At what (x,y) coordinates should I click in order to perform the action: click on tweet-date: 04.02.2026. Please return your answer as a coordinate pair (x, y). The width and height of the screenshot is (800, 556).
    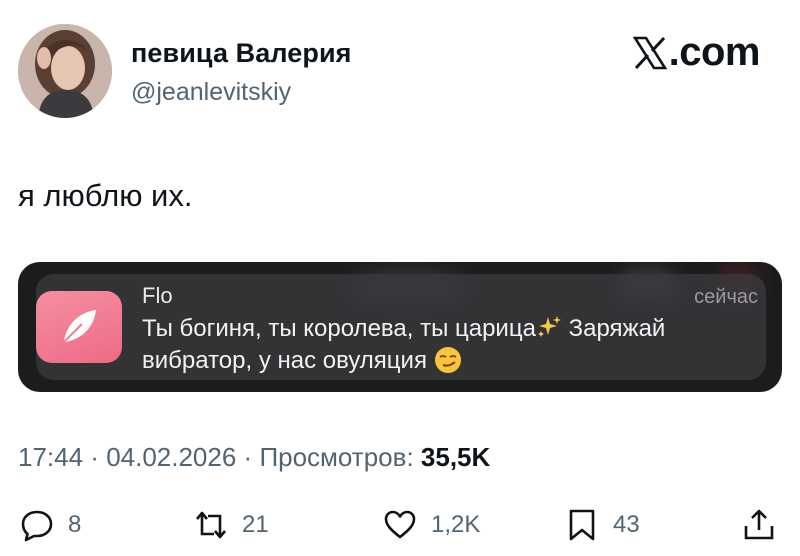
    Looking at the image, I should click on (171, 457).